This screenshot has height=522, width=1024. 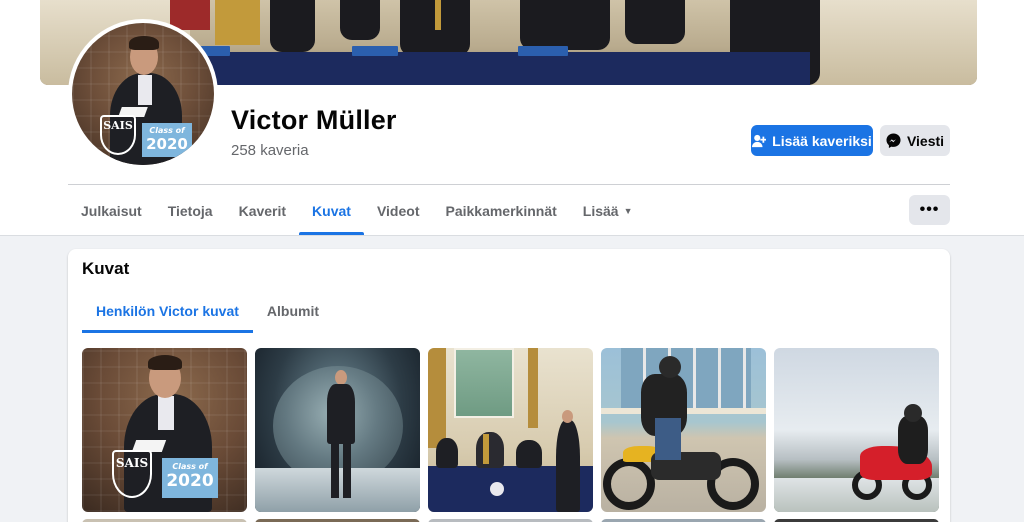 I want to click on person-add-icon, so click(x=759, y=140).